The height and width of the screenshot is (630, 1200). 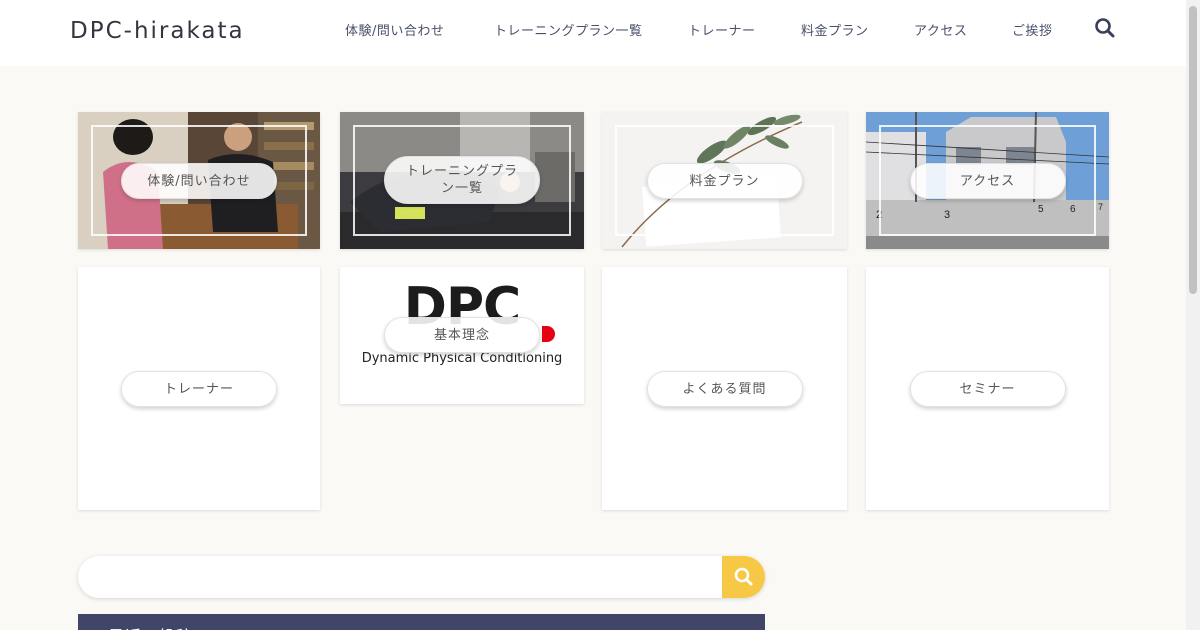 I want to click on house-number: 7, so click(x=1100, y=207).